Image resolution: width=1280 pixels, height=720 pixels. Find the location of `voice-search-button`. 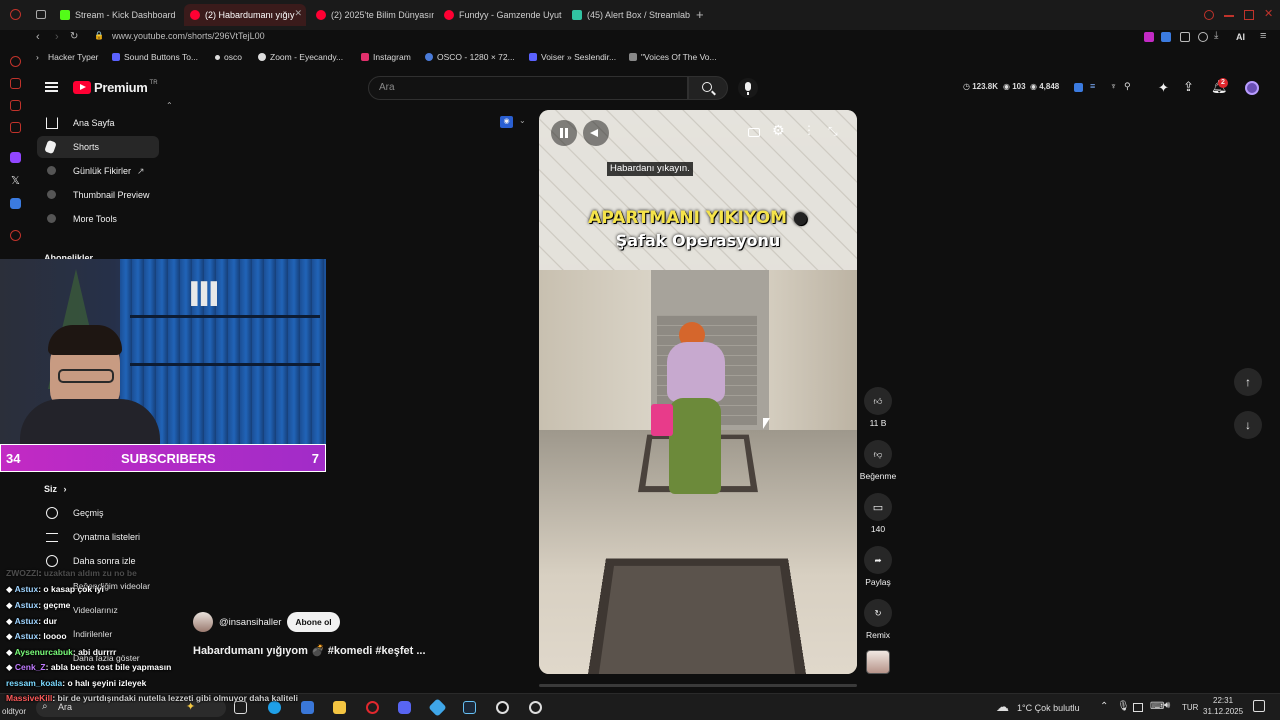

voice-search-button is located at coordinates (748, 88).